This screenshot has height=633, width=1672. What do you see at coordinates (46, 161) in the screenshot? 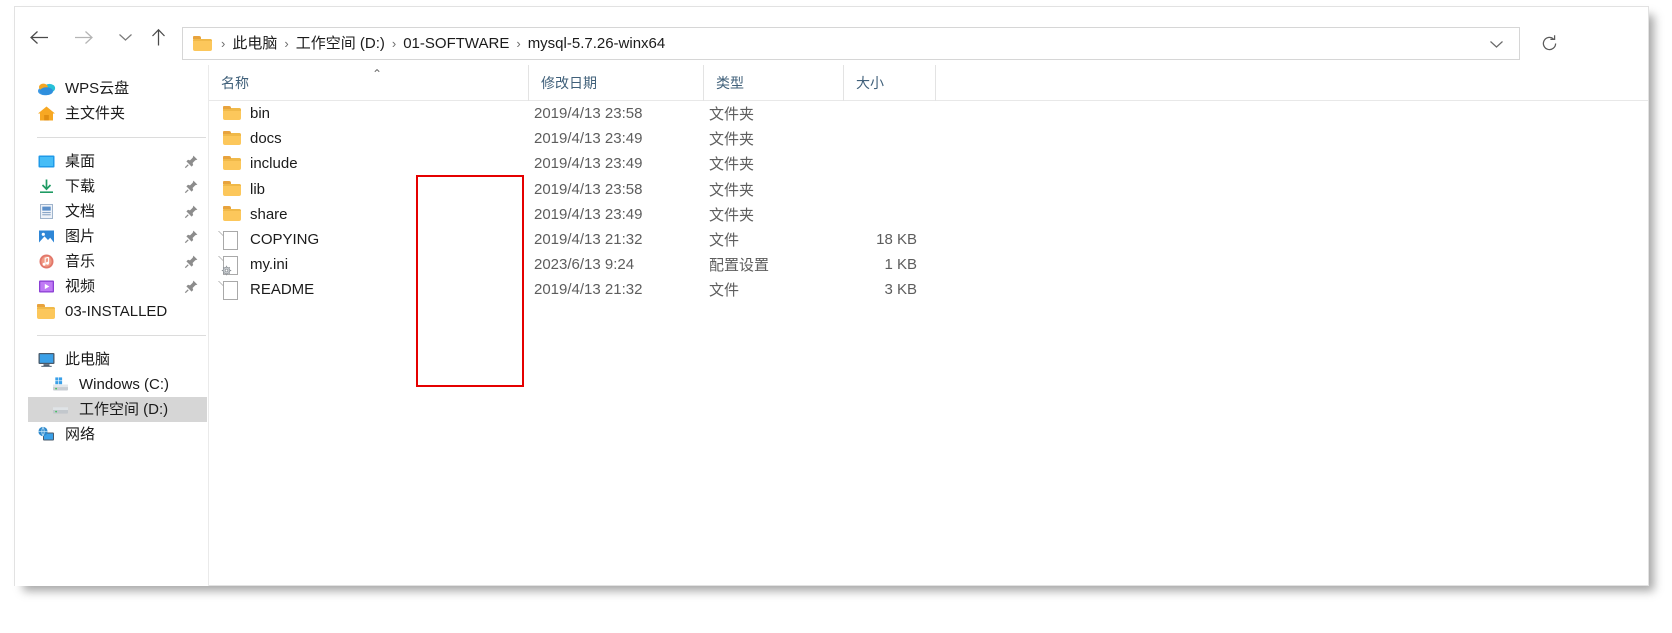
I see `desktop-icon` at bounding box center [46, 161].